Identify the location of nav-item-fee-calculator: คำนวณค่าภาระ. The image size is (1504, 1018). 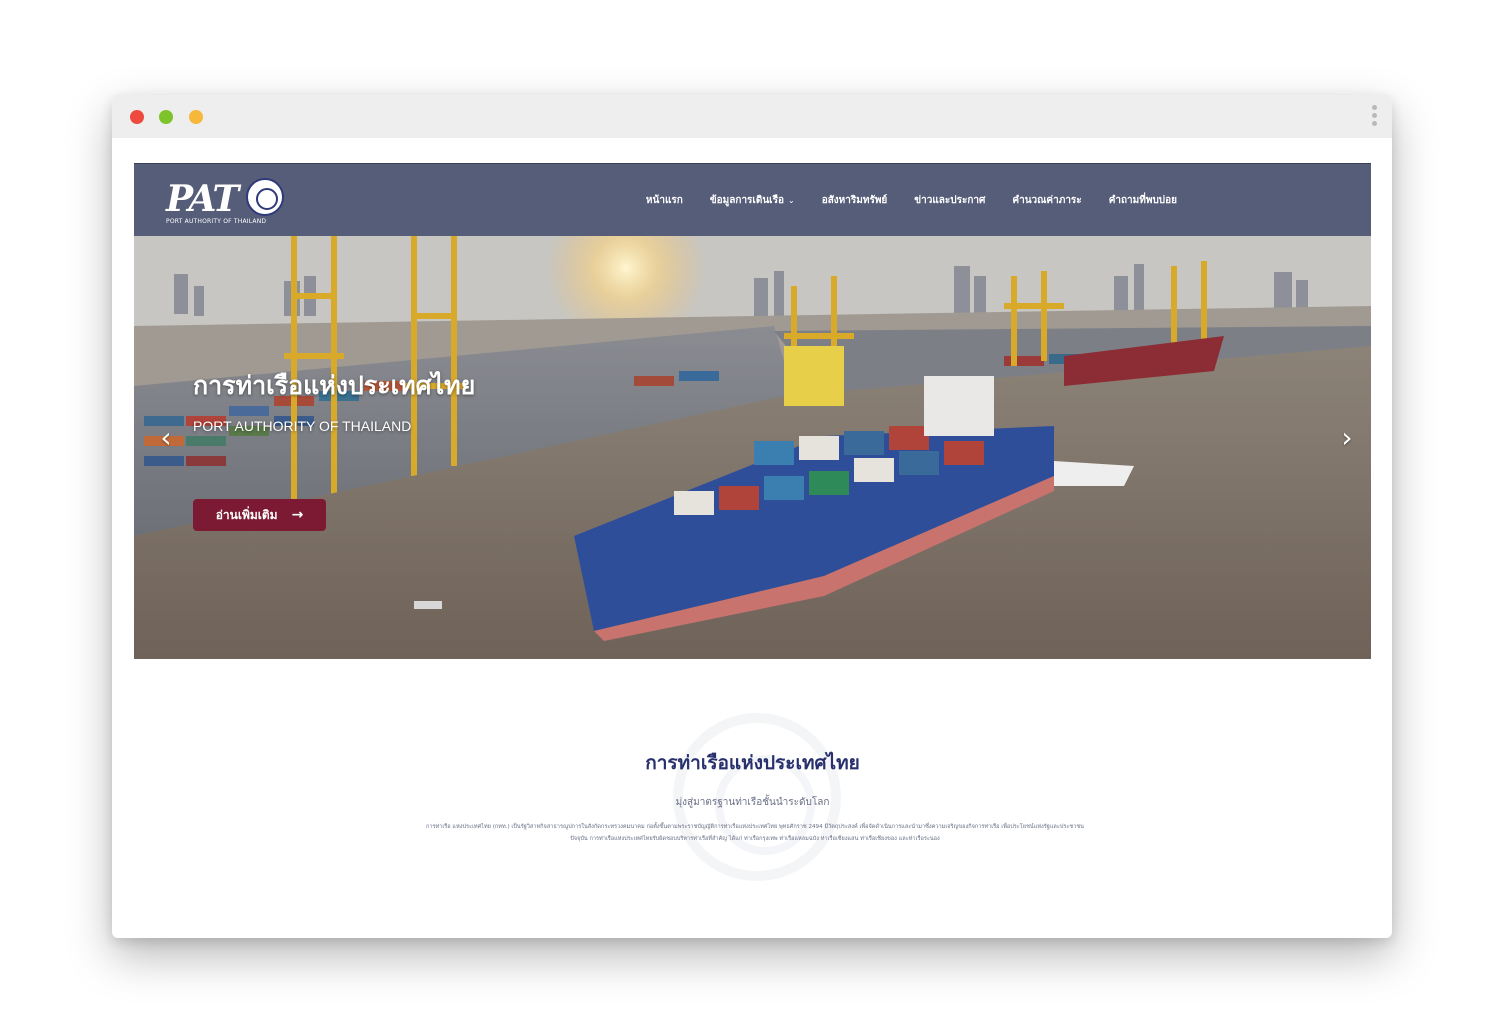
(1046, 200).